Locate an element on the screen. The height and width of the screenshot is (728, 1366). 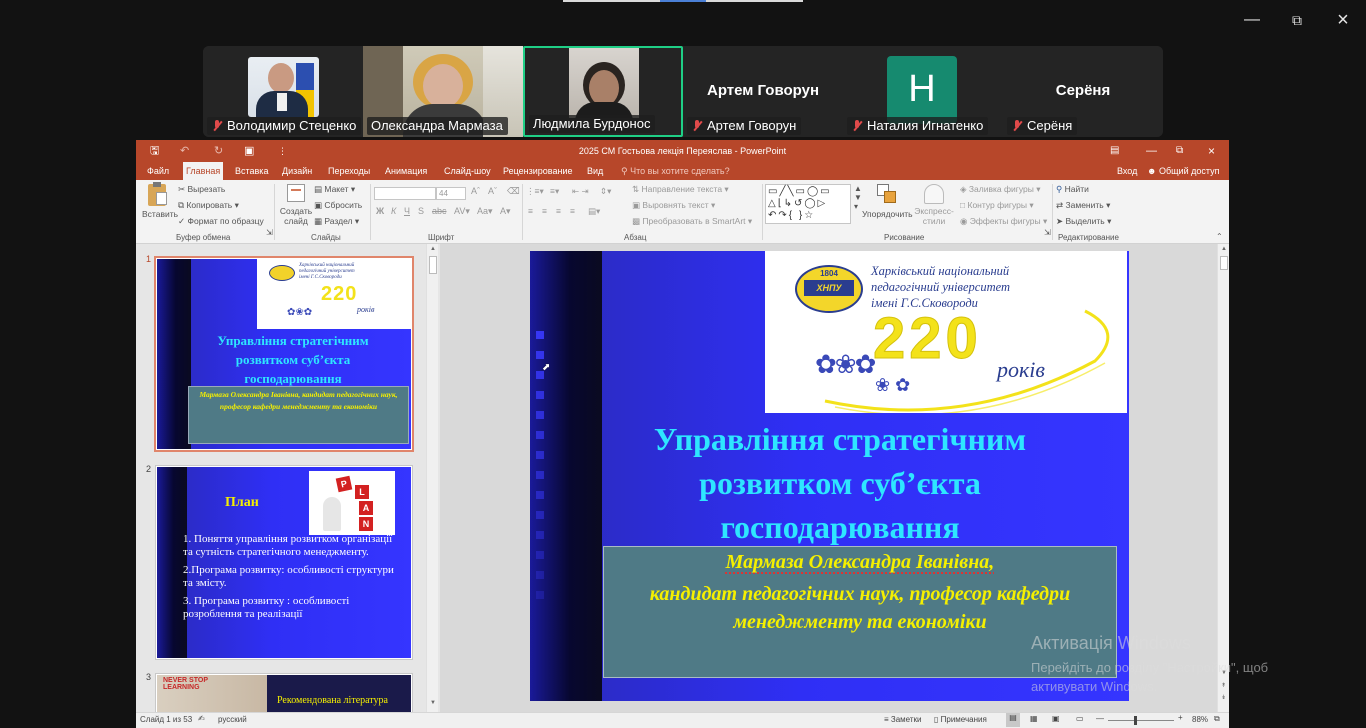
smartart-button: ▩ Преобразовать в SmartArt ▾ is located at coordinates (692, 221).